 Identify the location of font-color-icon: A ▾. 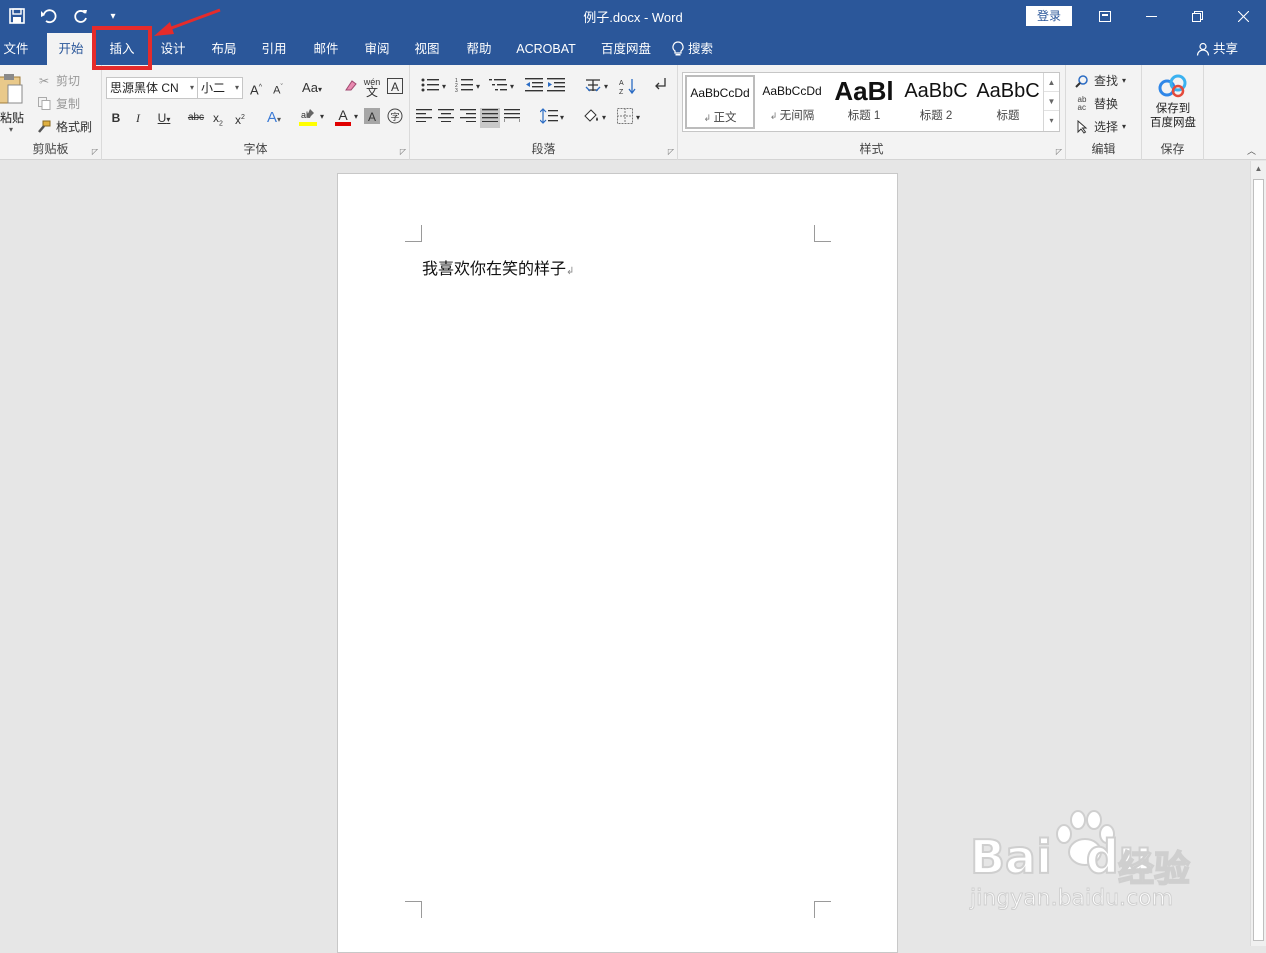
(343, 117).